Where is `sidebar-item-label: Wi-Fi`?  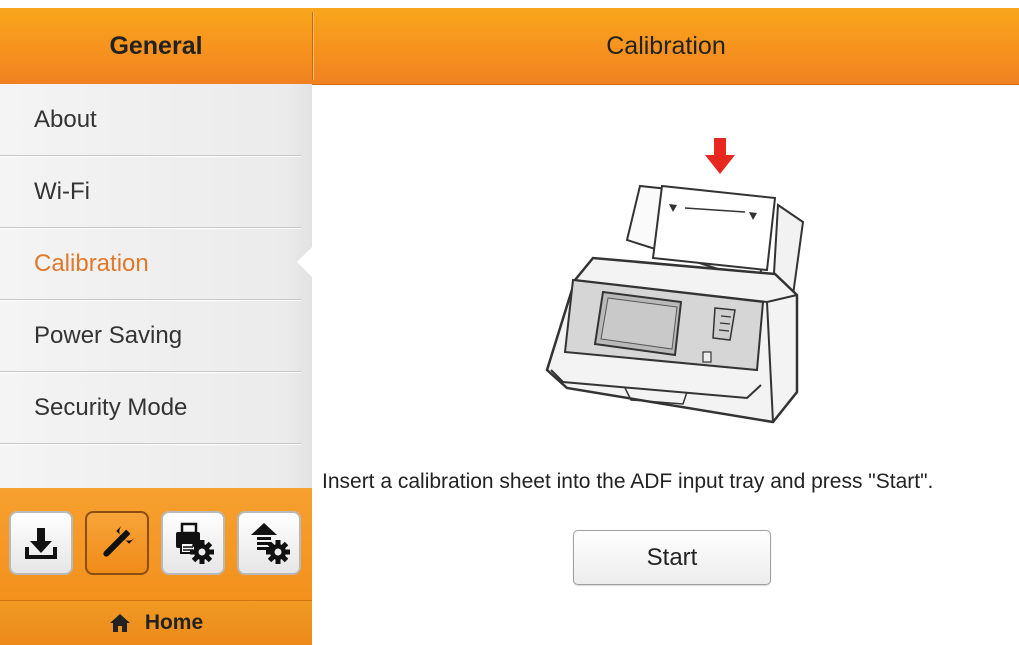
sidebar-item-label: Wi-Fi is located at coordinates (62, 191).